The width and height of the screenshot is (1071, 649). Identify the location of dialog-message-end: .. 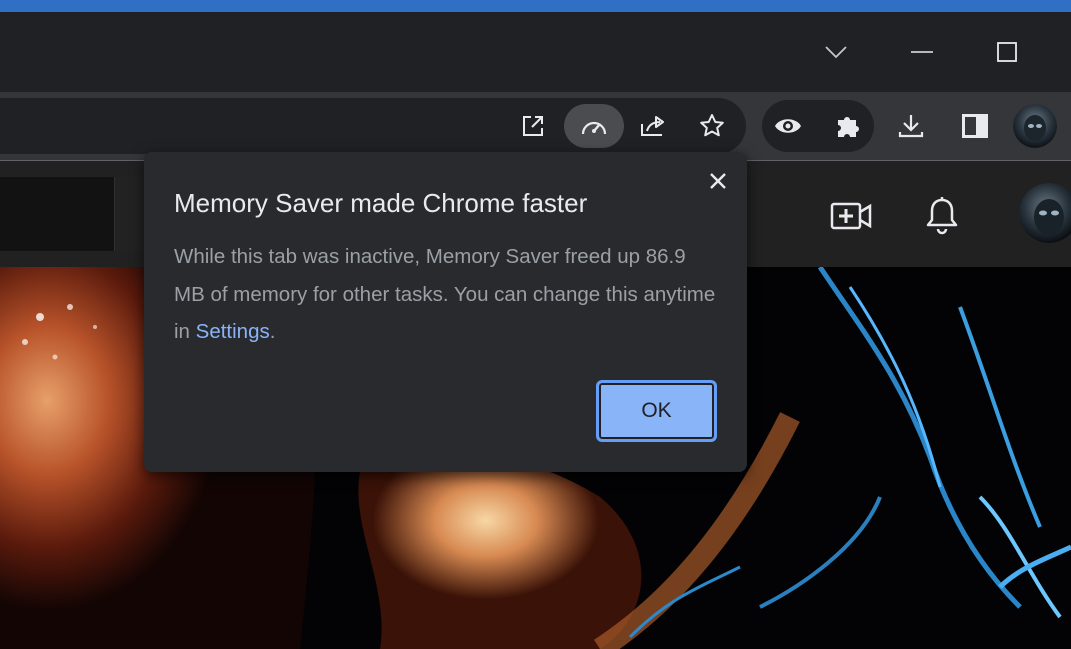
(272, 331).